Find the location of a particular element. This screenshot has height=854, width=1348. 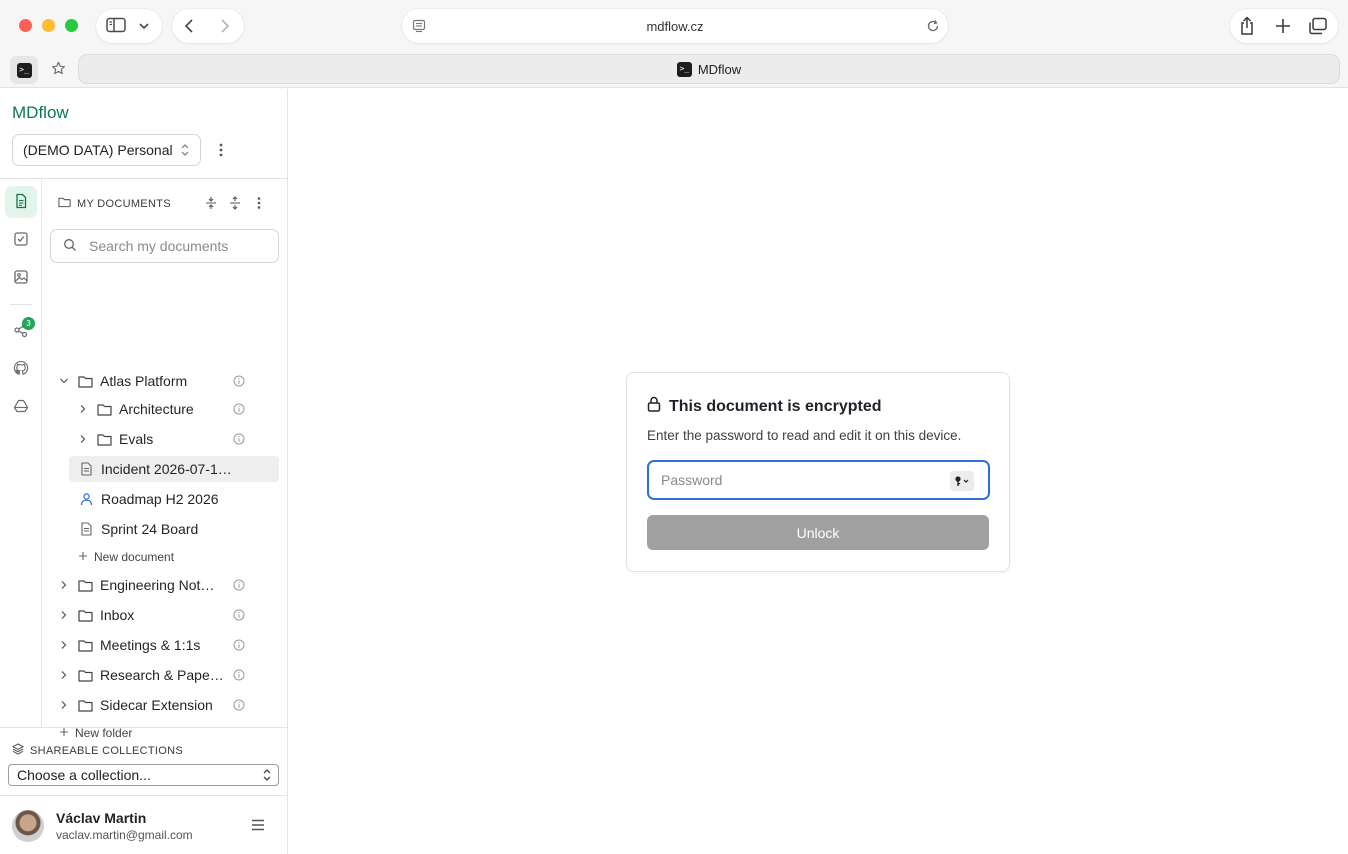

rail-drive-button is located at coordinates (21, 407).